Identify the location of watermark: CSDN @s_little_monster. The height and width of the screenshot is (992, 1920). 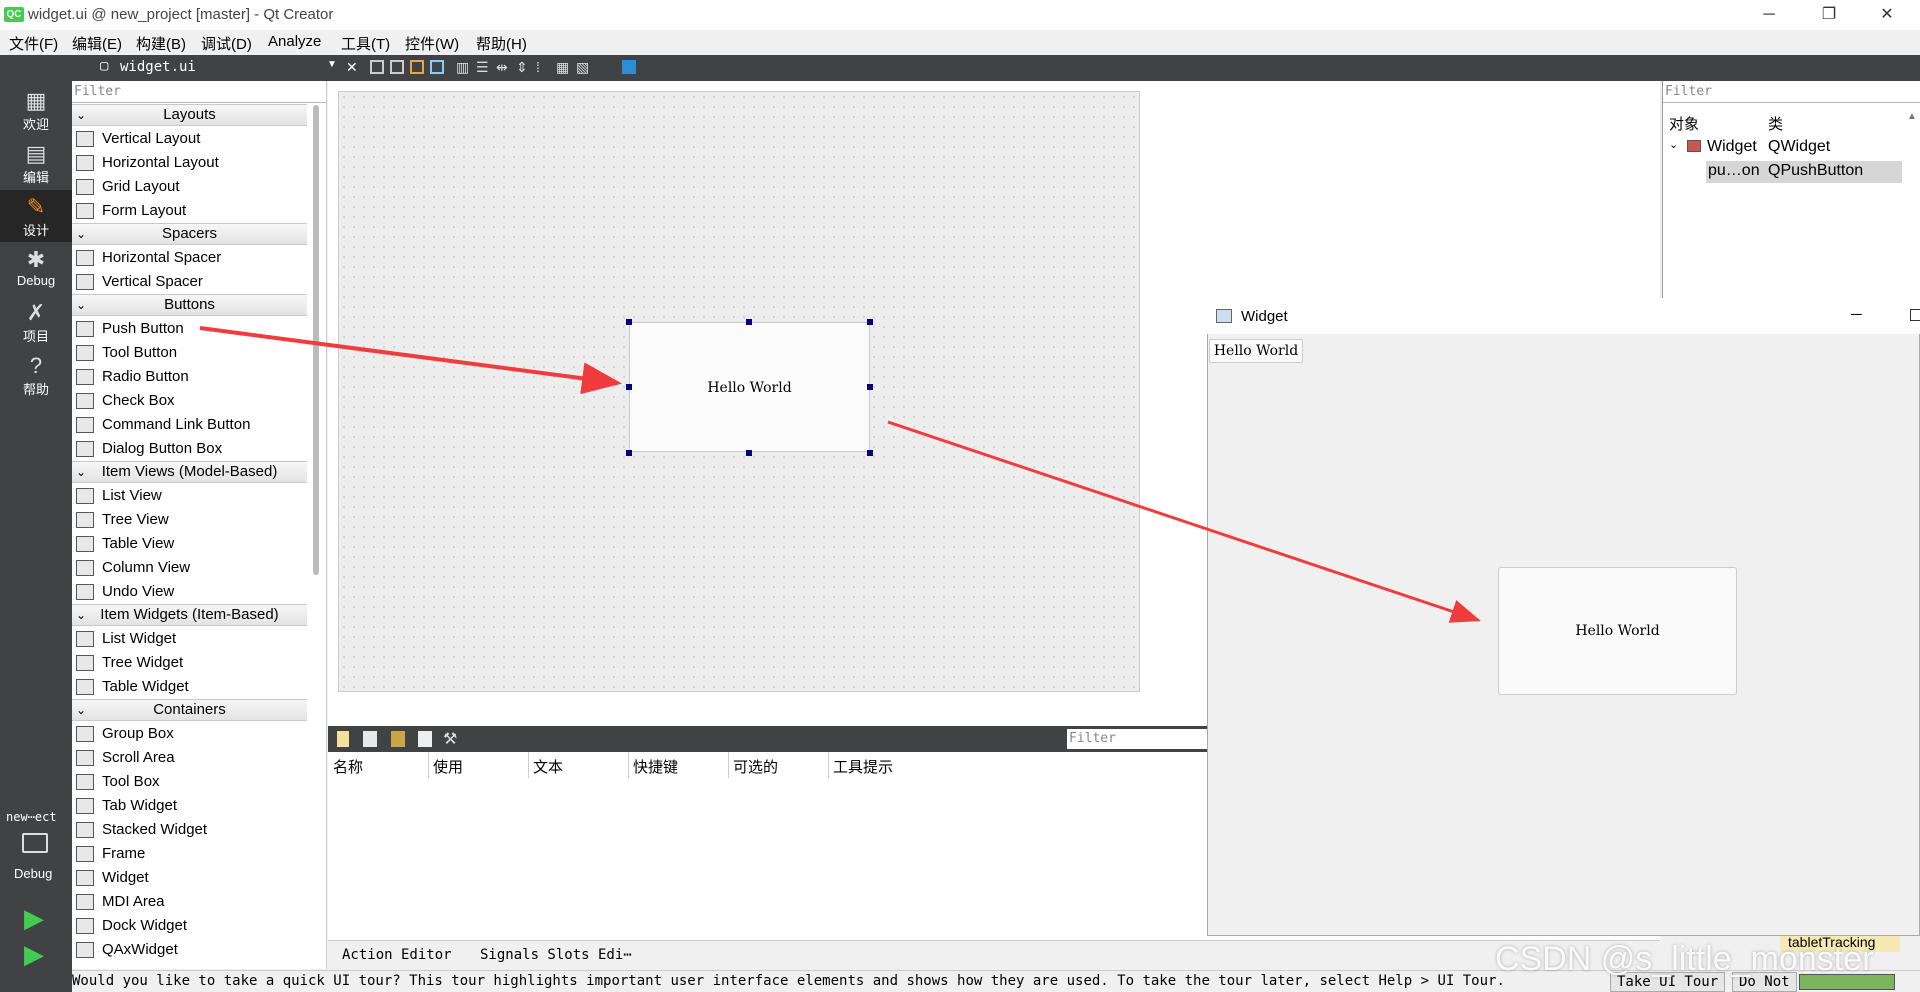
(1684, 959).